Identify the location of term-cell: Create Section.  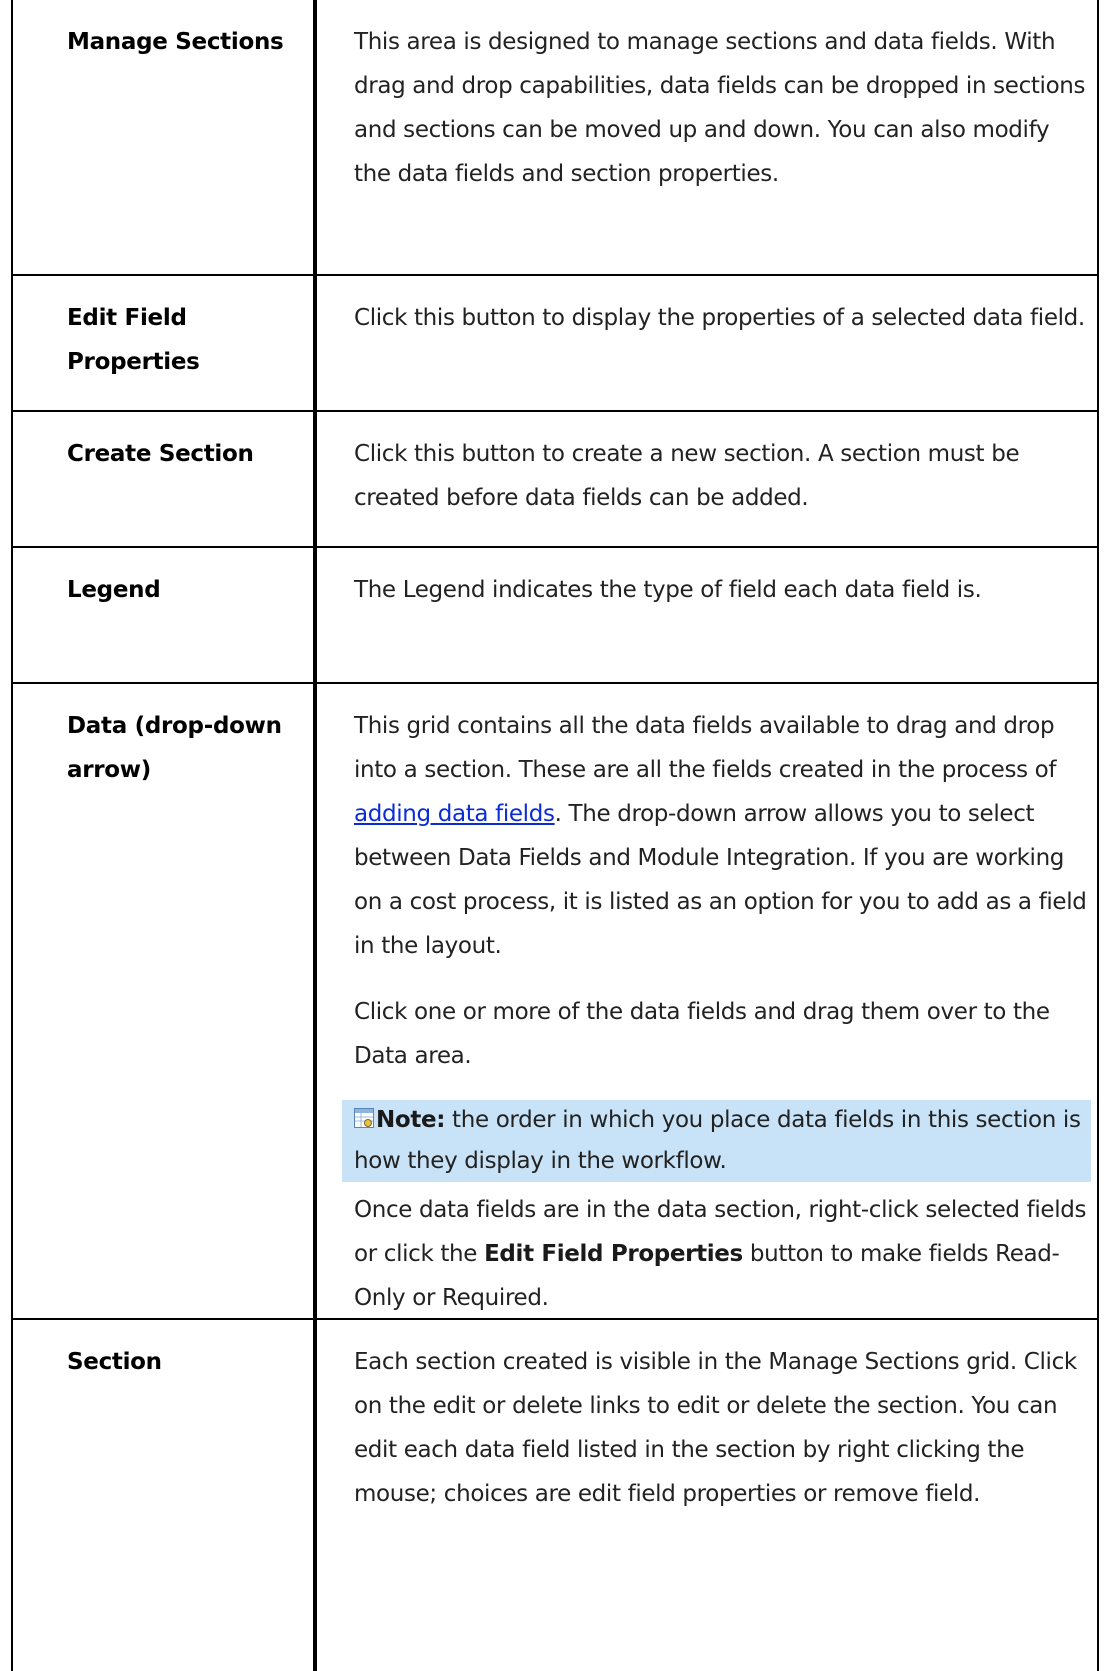
(165, 479).